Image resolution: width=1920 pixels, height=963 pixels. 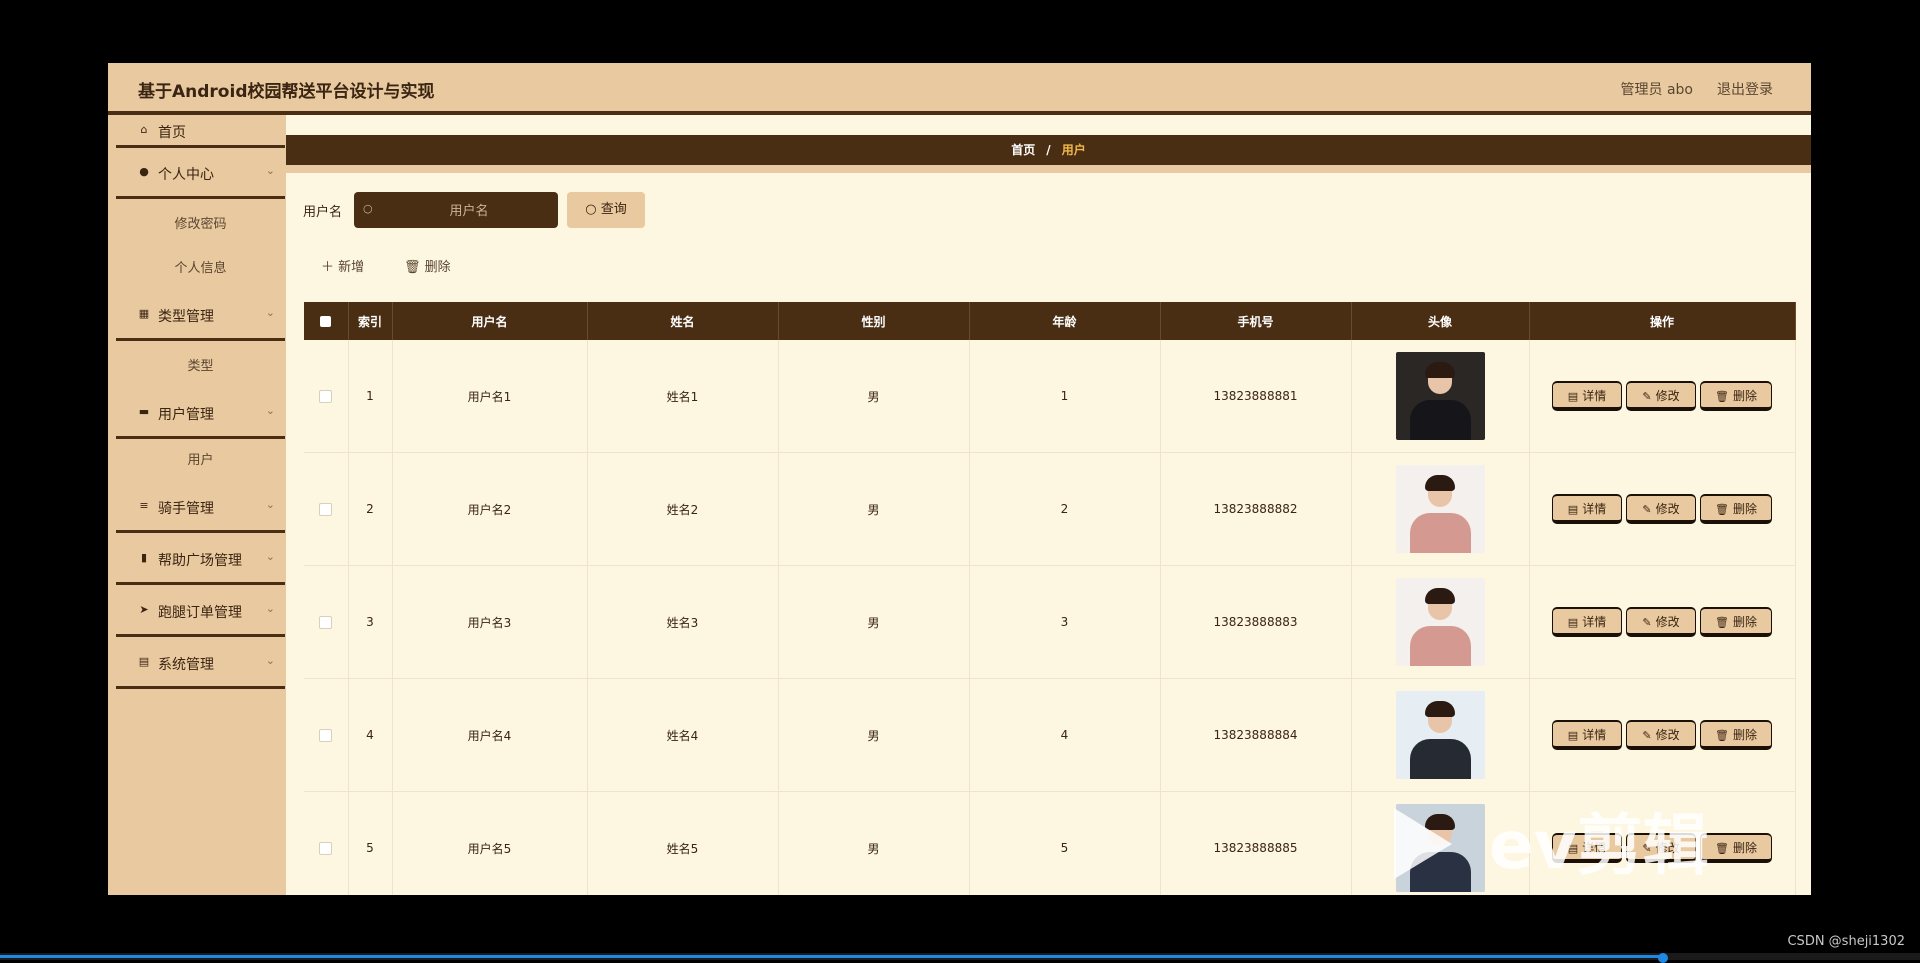 I want to click on sidebar-item-label: 类型管理, so click(x=186, y=317).